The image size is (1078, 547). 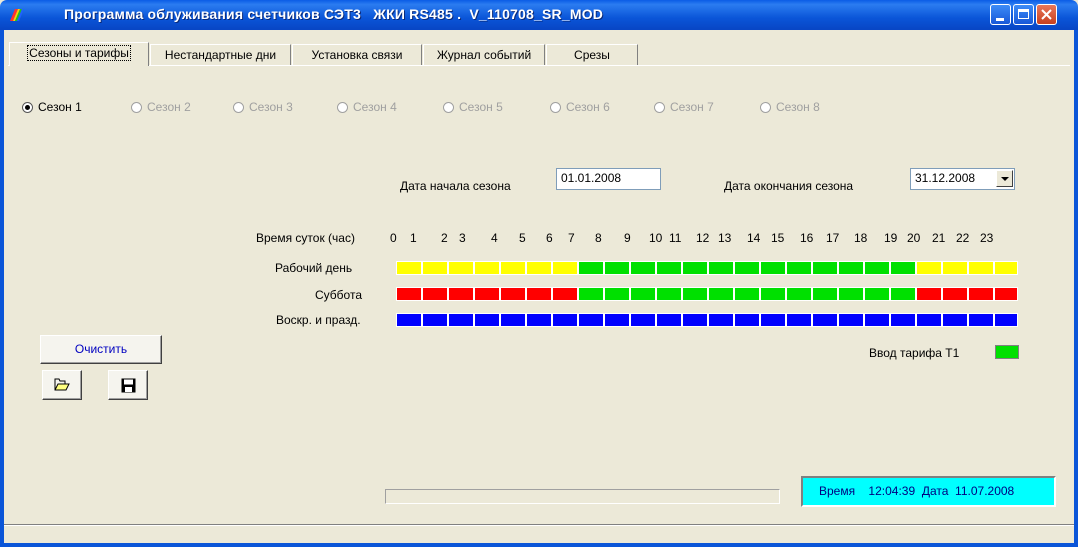 What do you see at coordinates (484, 54) in the screenshot?
I see `tab-event-log: Журнал событий` at bounding box center [484, 54].